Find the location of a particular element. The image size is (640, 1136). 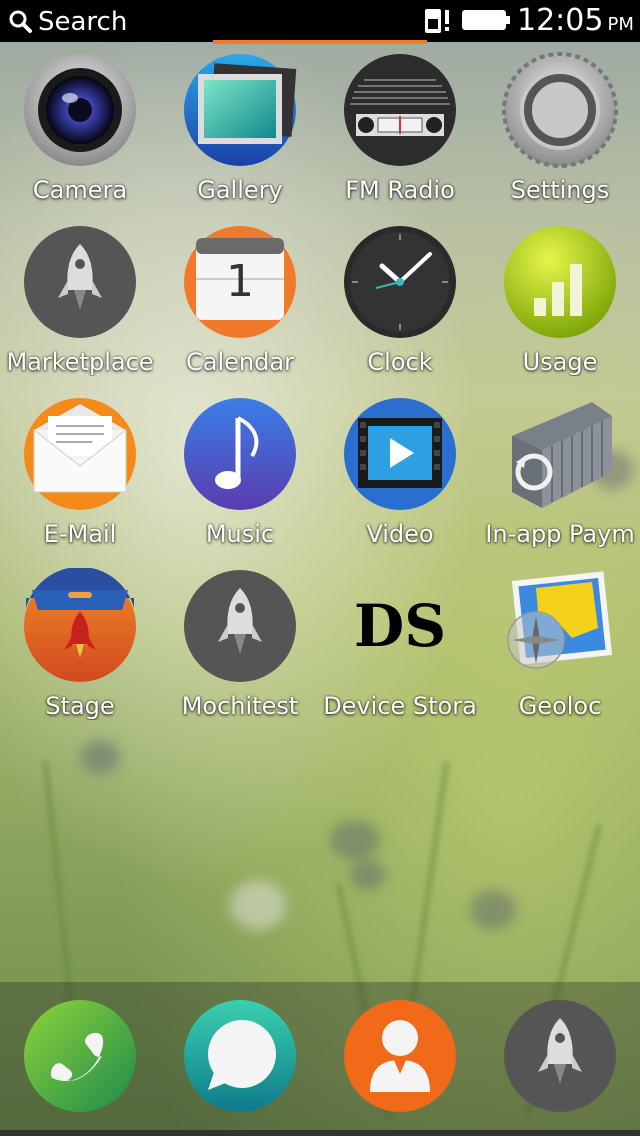

app-settings: Settings is located at coordinates (560, 130).